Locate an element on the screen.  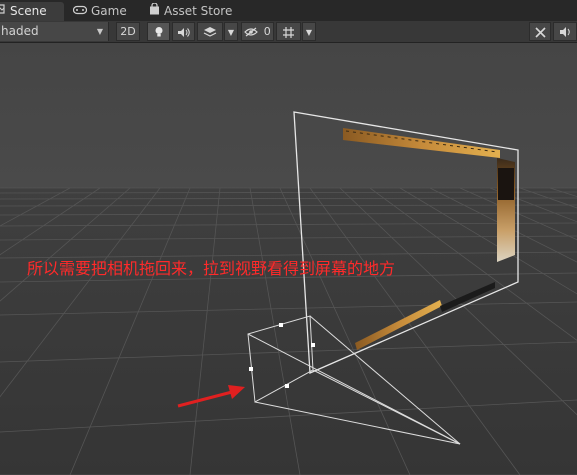
2d-toggle-button: 2D is located at coordinates (128, 31).